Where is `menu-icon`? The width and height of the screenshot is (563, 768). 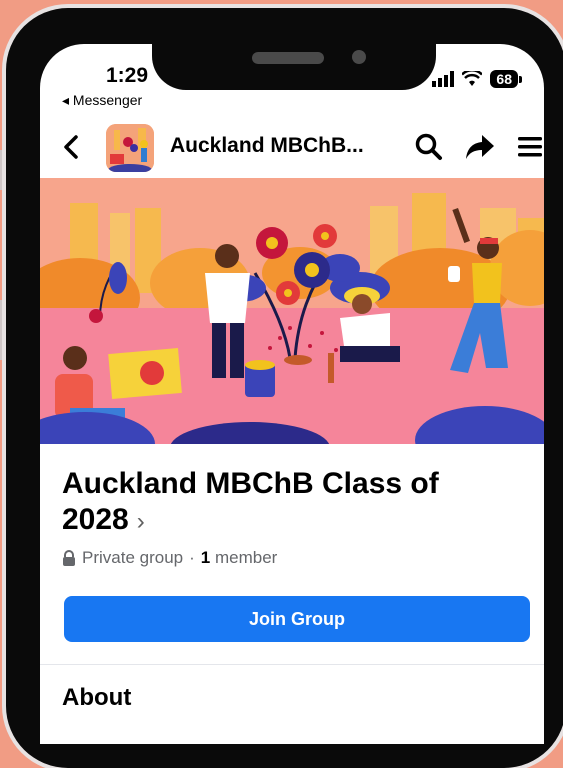 menu-icon is located at coordinates (530, 147).